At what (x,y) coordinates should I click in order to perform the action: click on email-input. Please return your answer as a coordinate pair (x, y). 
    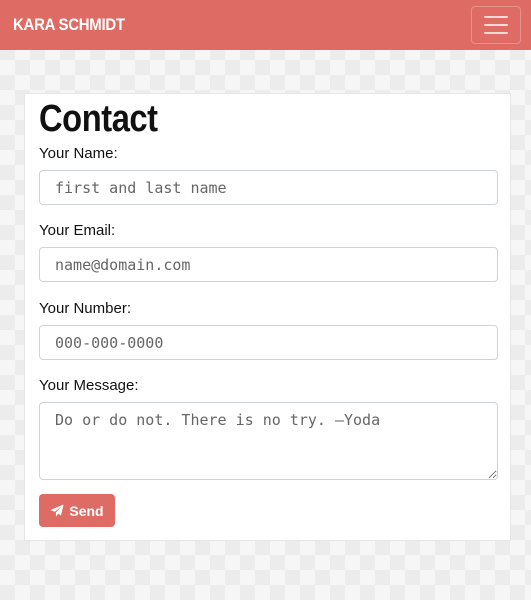
    Looking at the image, I should click on (268, 264).